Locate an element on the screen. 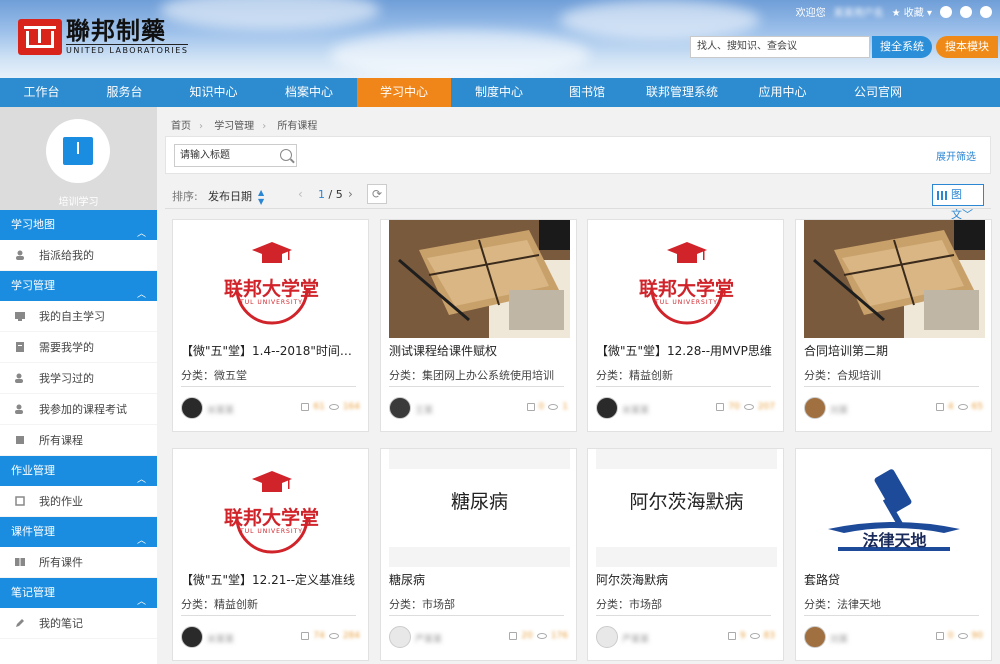 This screenshot has width=1000, height=664. tul-logo-icon is located at coordinates (40, 37).